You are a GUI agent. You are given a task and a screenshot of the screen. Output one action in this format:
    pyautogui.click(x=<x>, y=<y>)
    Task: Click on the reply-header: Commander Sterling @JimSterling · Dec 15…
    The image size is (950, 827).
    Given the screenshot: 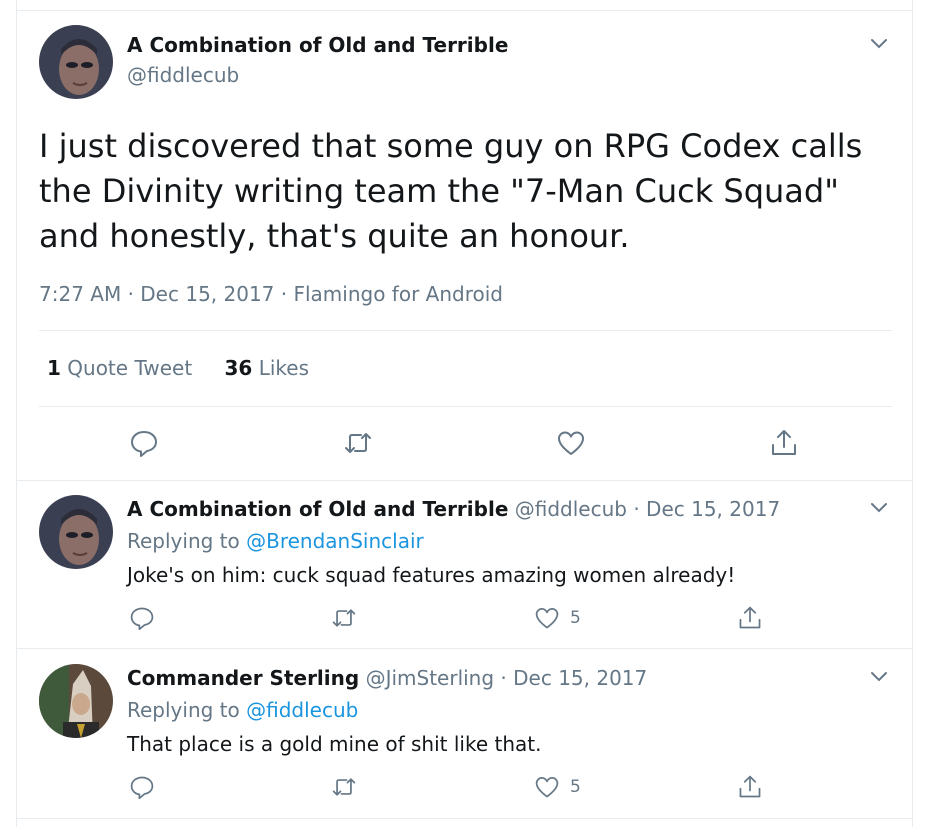 What is the action you would take?
    pyautogui.click(x=387, y=678)
    